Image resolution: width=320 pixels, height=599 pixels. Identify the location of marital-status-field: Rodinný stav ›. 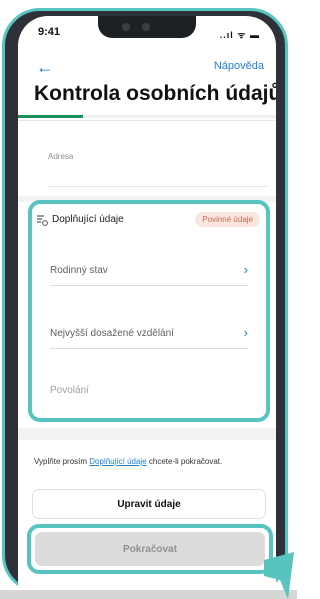
(149, 273).